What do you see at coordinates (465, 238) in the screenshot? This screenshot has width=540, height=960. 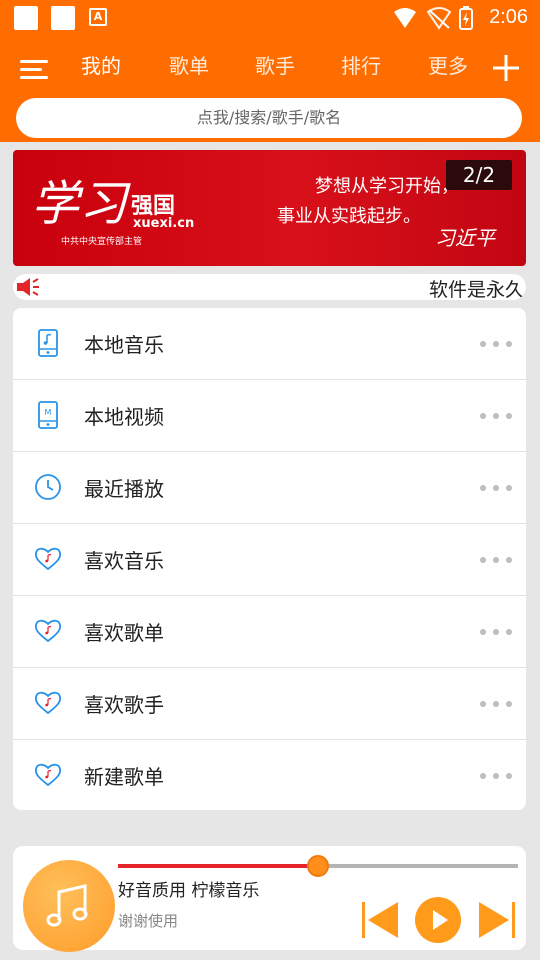 I see `banner-signature: 习近平` at bounding box center [465, 238].